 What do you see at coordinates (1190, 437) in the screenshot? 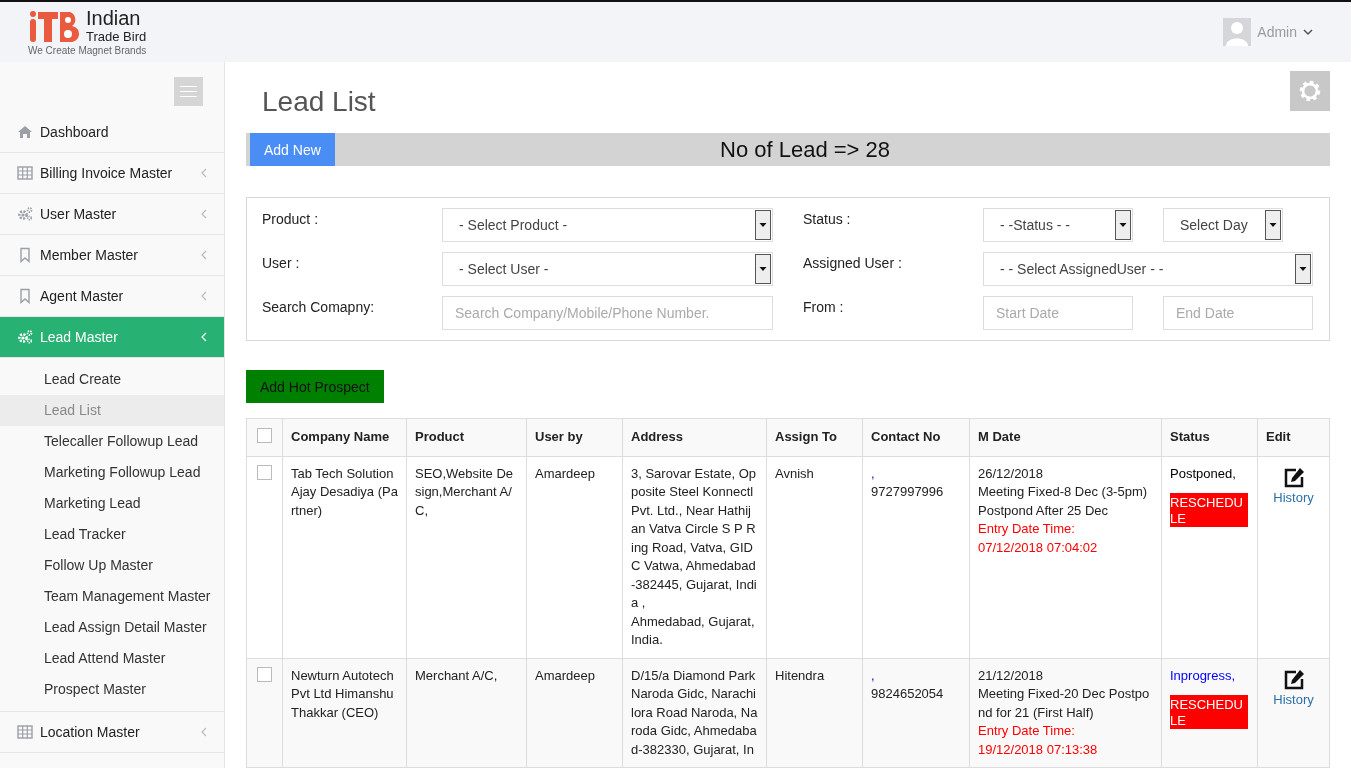
I see `column-header: Status` at bounding box center [1190, 437].